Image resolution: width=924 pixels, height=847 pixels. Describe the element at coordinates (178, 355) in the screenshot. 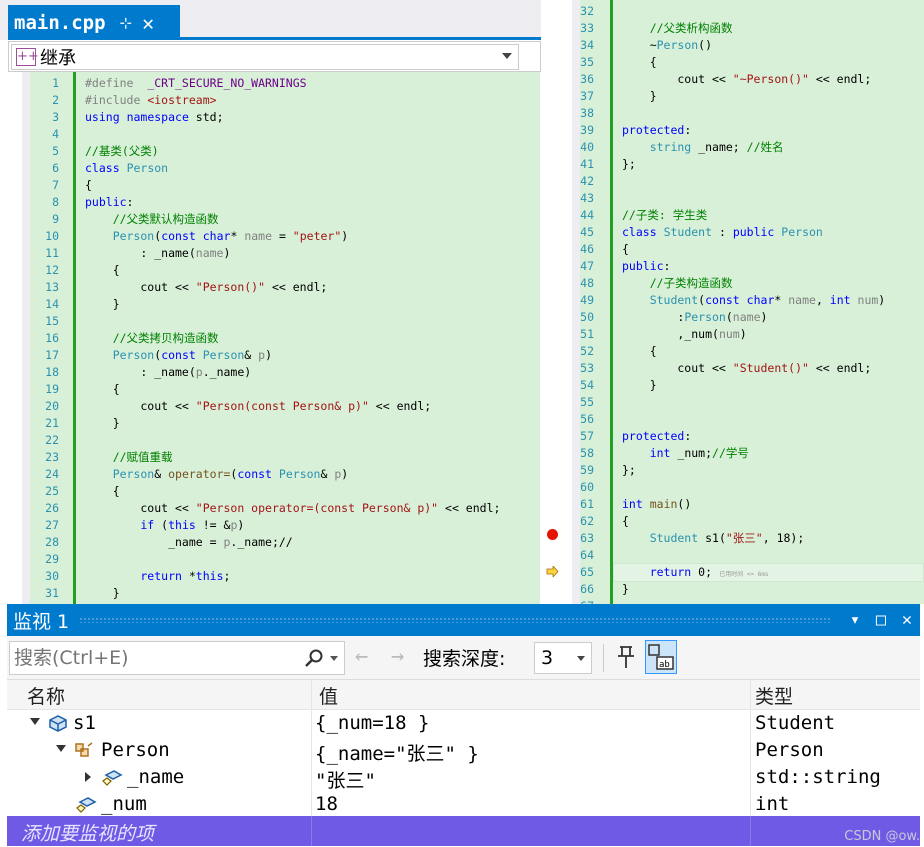

I see `code-line: Person(const Person& p)` at that location.